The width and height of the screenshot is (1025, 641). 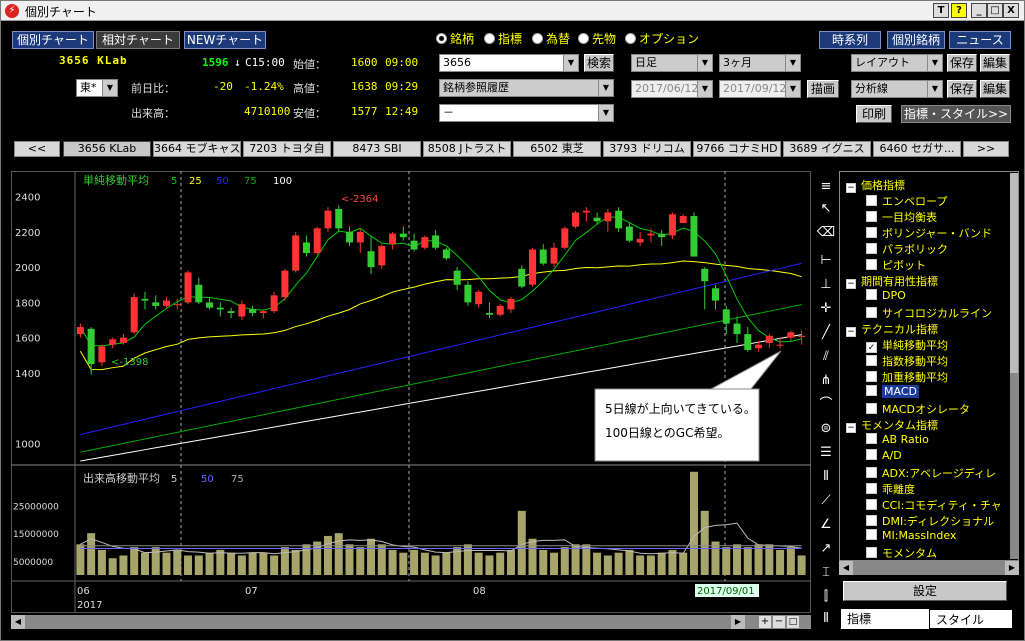 What do you see at coordinates (662, 38) in the screenshot?
I see `radio-options: オプション` at bounding box center [662, 38].